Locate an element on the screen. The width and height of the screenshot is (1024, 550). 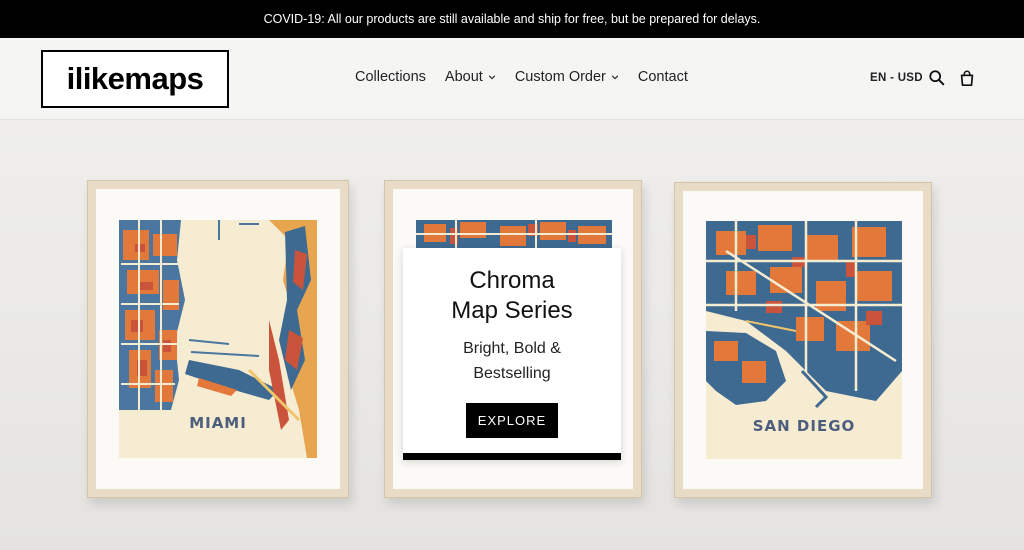
miami-map-art: MIAMI is located at coordinates (218, 339).